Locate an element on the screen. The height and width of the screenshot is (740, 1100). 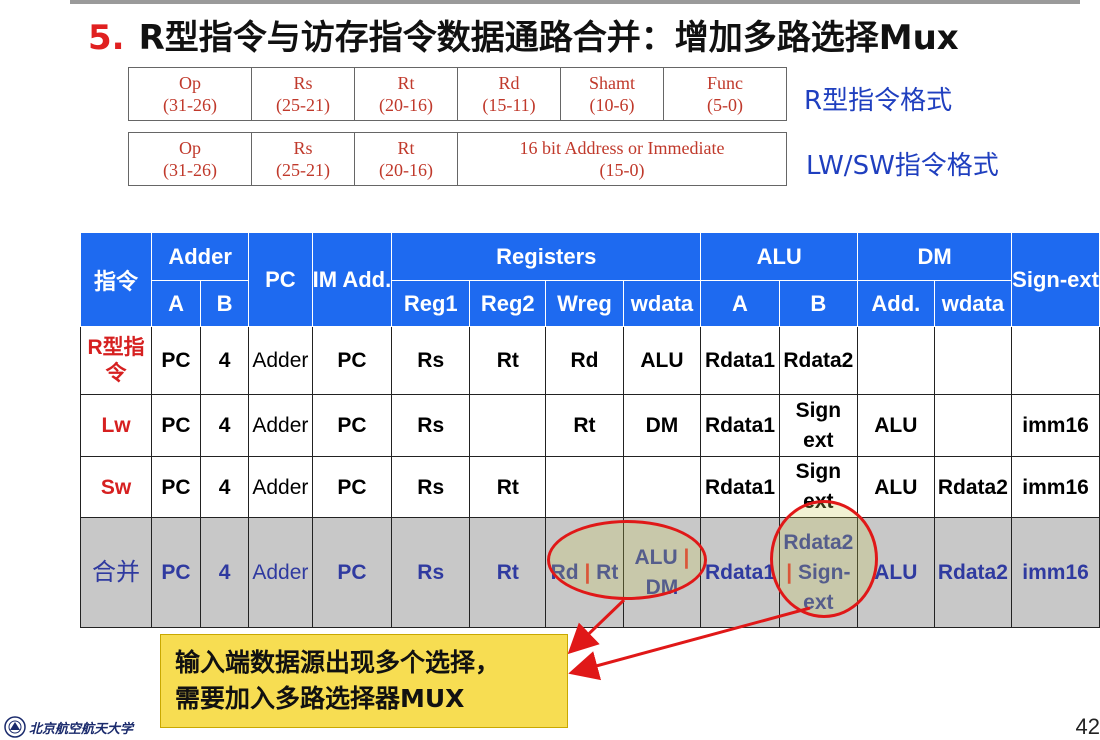
page-number: 42 is located at coordinates (1087, 726).